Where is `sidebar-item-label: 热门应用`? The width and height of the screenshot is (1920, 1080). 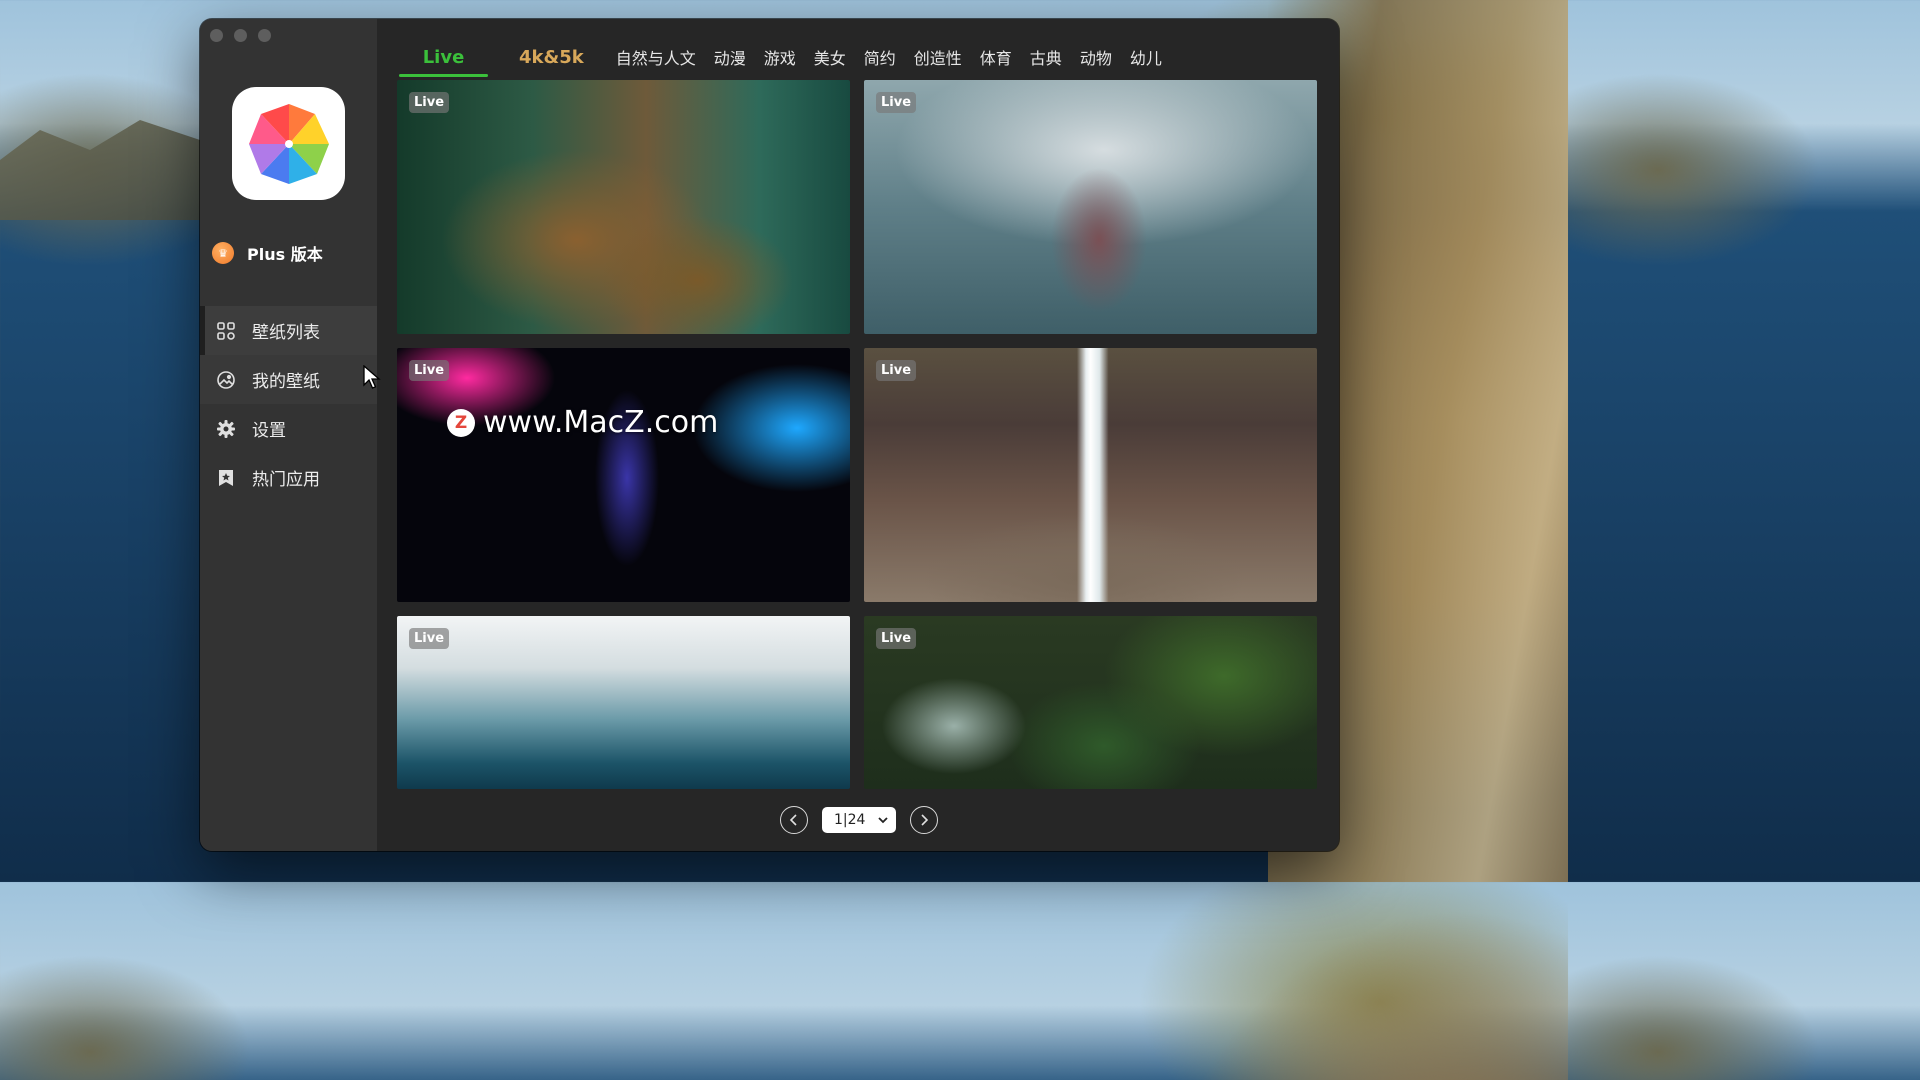 sidebar-item-label: 热门应用 is located at coordinates (286, 480).